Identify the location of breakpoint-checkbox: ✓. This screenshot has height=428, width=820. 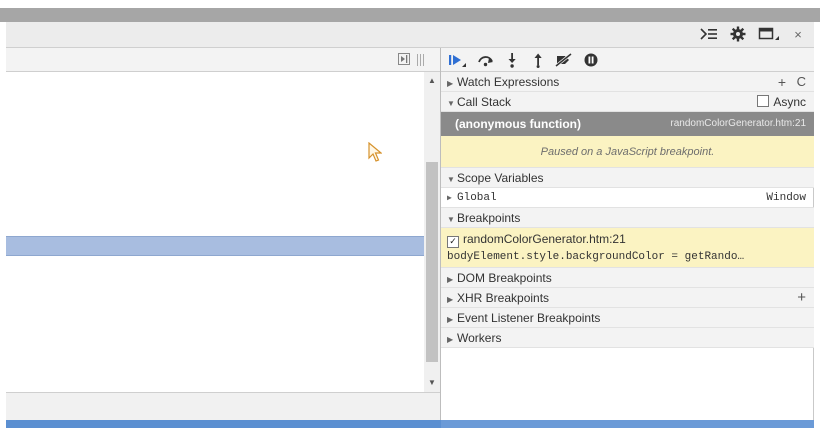
(453, 242).